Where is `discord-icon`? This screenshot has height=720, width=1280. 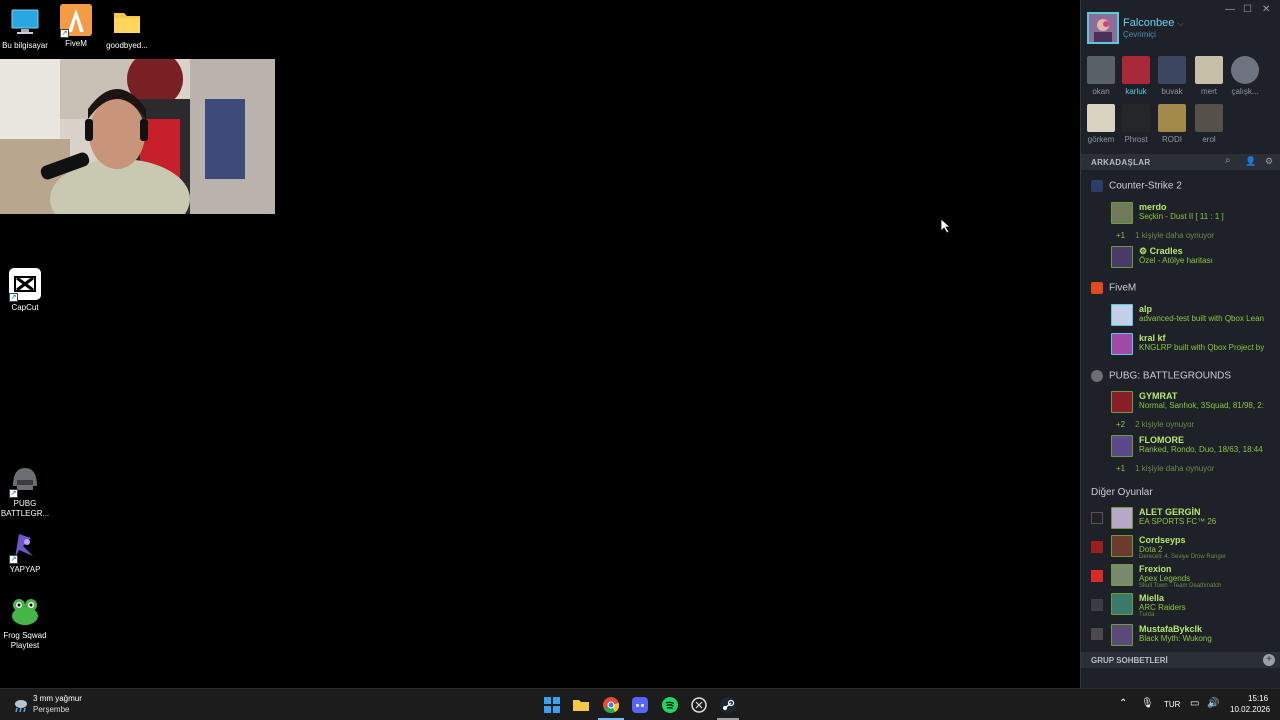
discord-icon is located at coordinates (640, 705).